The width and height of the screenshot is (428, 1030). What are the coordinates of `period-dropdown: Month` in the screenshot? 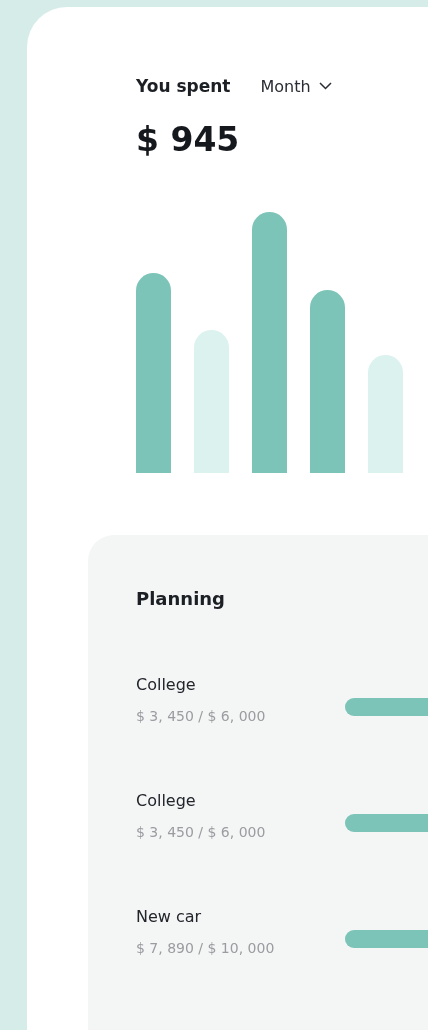 It's located at (296, 86).